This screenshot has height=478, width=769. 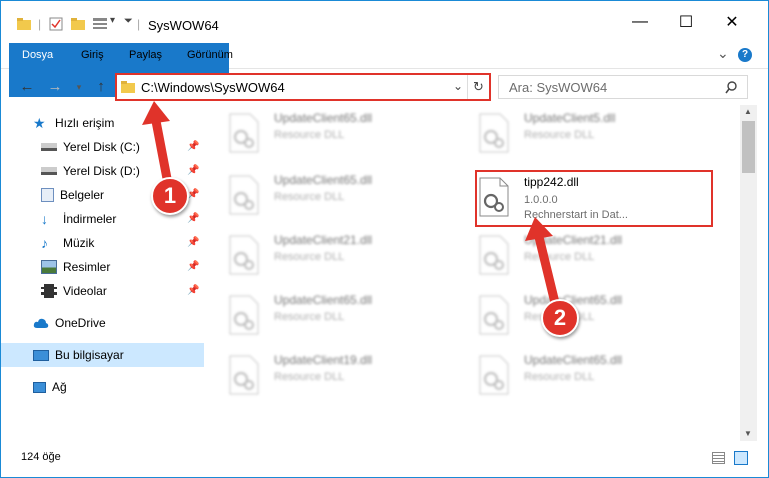 What do you see at coordinates (156, 113) in the screenshot?
I see `arrow-1-head` at bounding box center [156, 113].